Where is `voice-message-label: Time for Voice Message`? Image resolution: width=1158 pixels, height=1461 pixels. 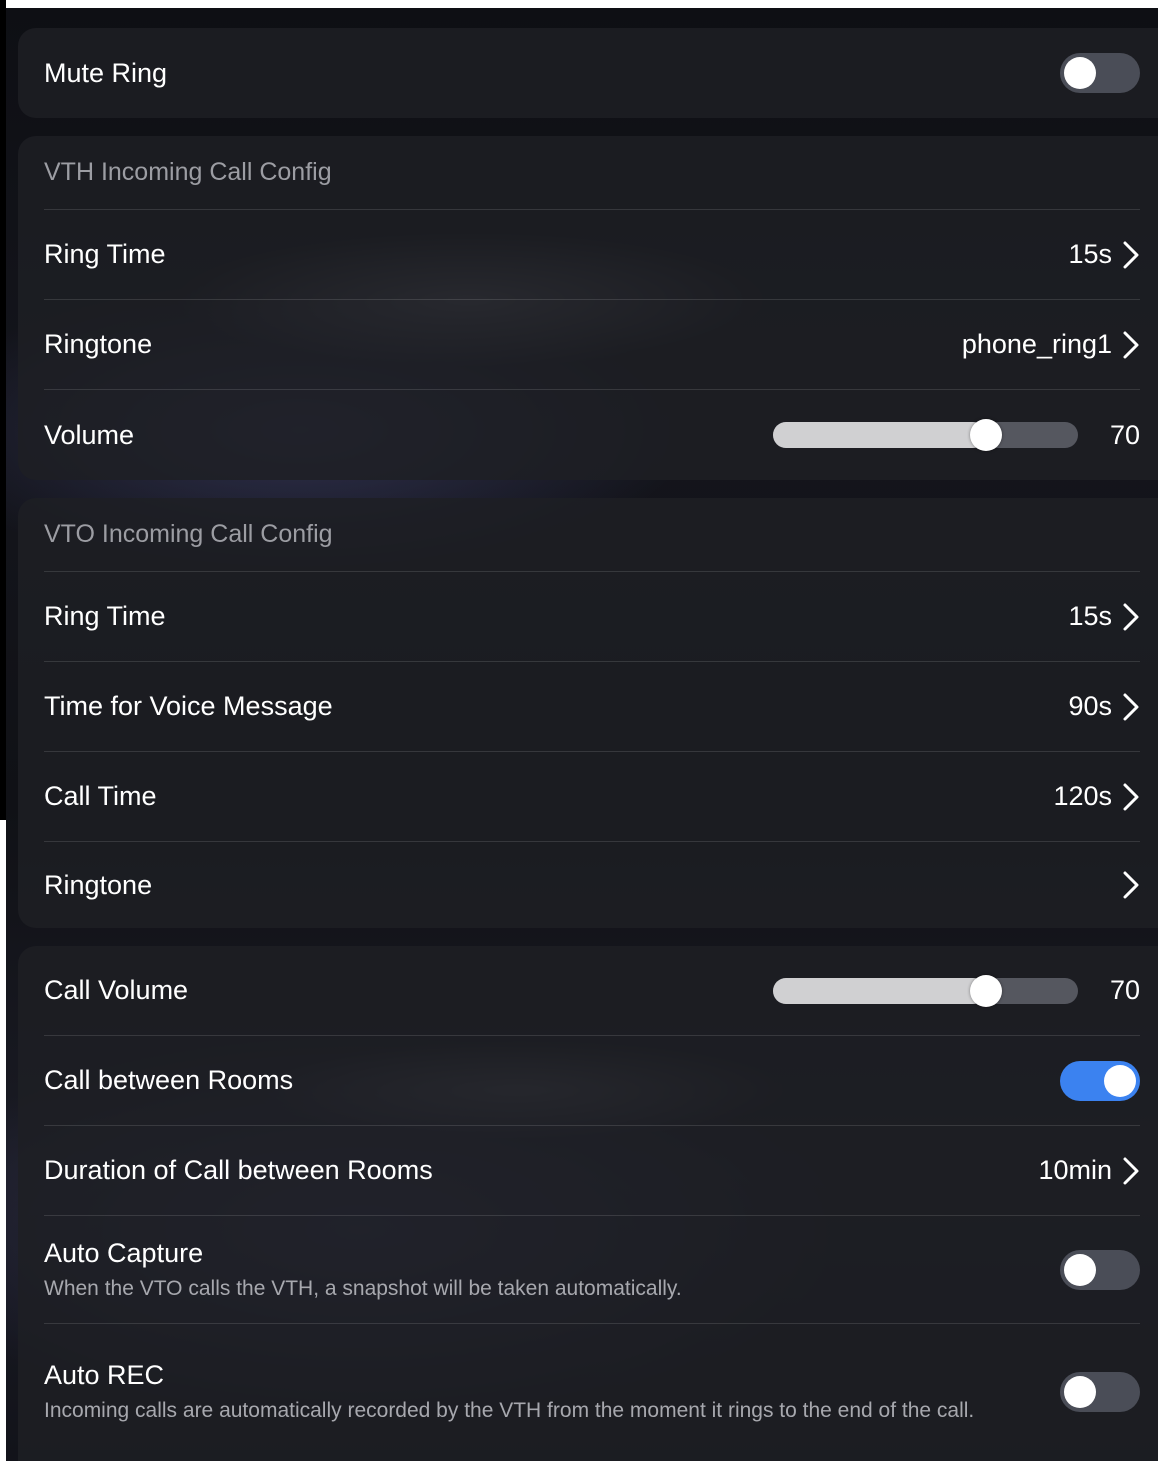
voice-message-label: Time for Voice Message is located at coordinates (188, 706).